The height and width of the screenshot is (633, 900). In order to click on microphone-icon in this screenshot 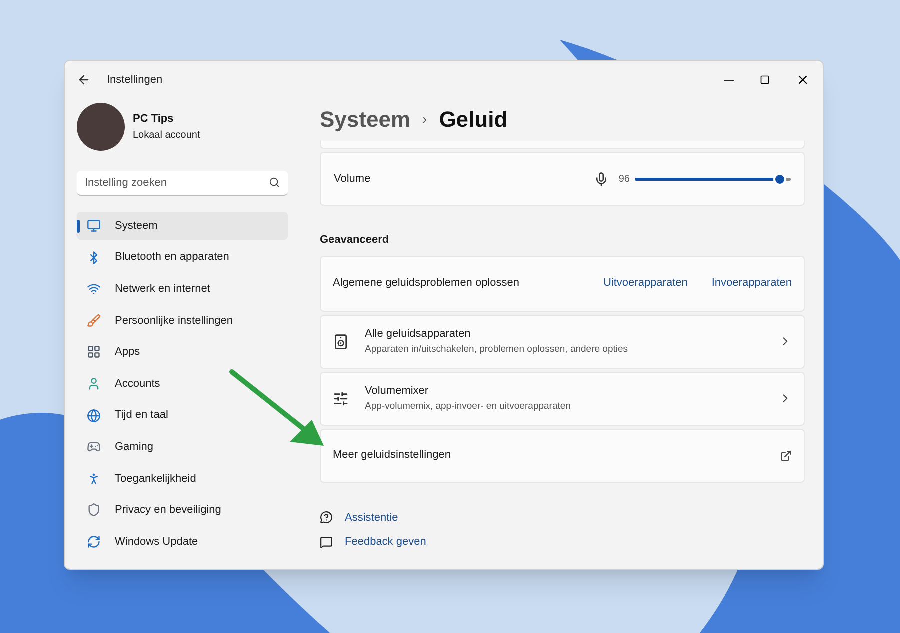, I will do `click(601, 179)`.